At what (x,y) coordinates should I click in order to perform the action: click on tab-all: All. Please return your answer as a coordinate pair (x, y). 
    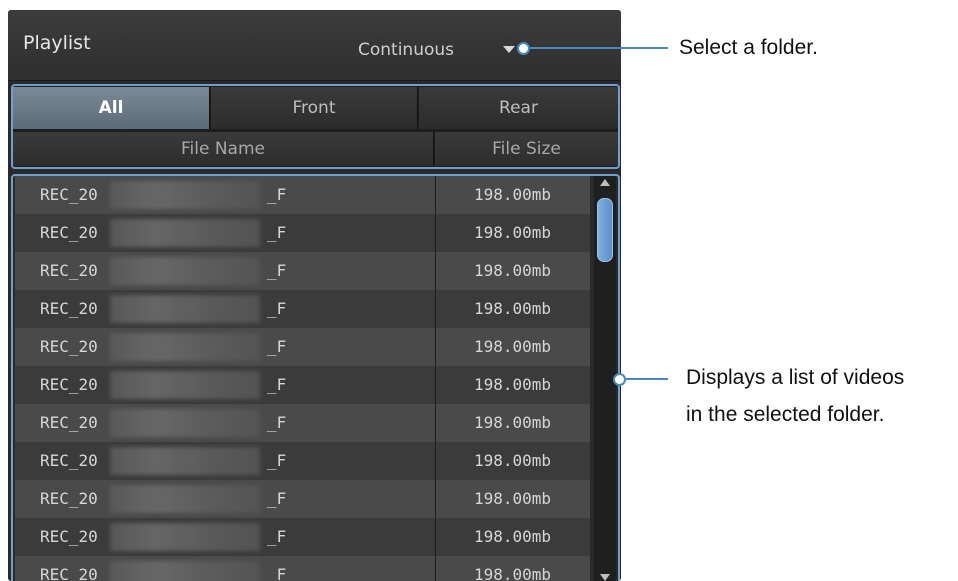
    Looking at the image, I should click on (111, 108).